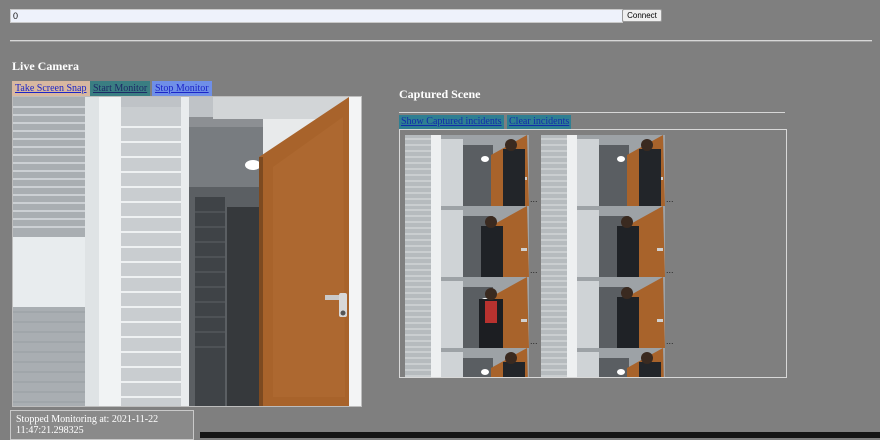 The width and height of the screenshot is (880, 440). I want to click on url-input: 0, so click(316, 16).